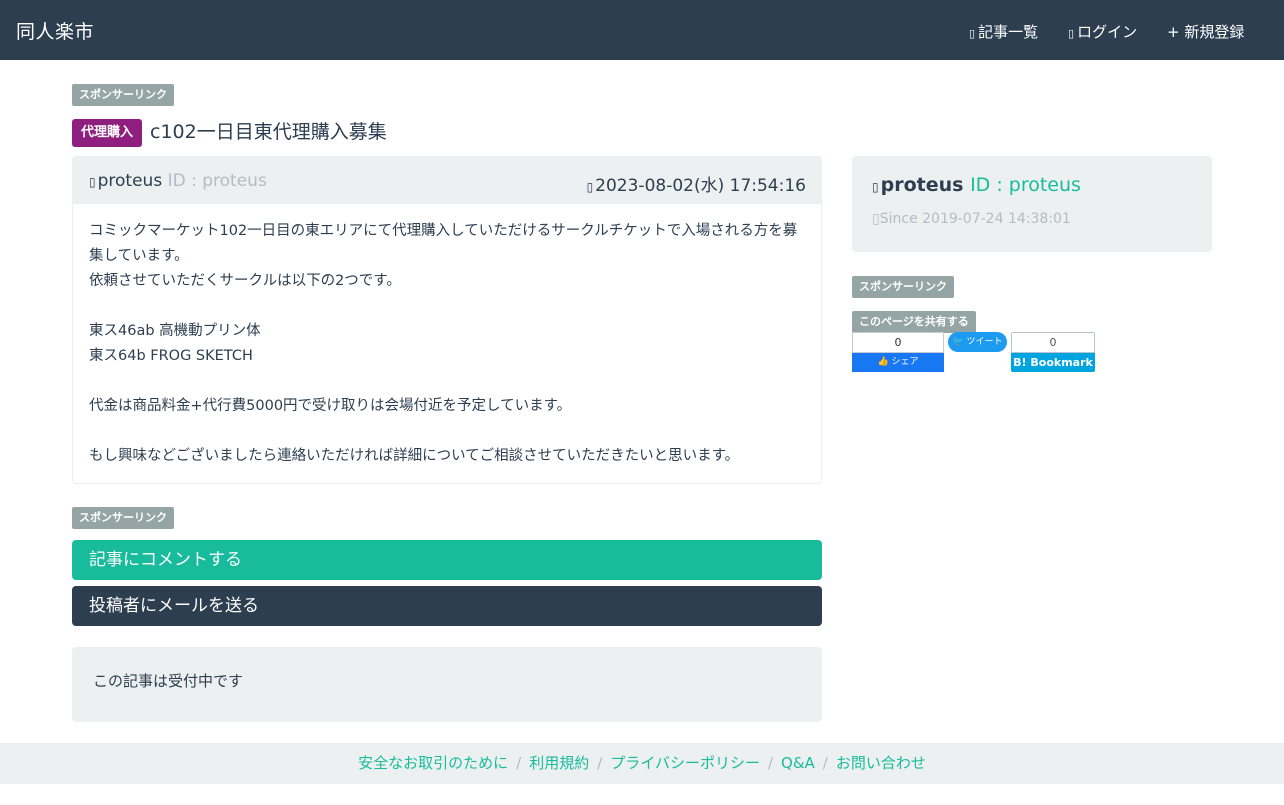 This screenshot has height=805, width=1284. I want to click on facebook-share-widget: 0 👍 シェア, so click(898, 352).